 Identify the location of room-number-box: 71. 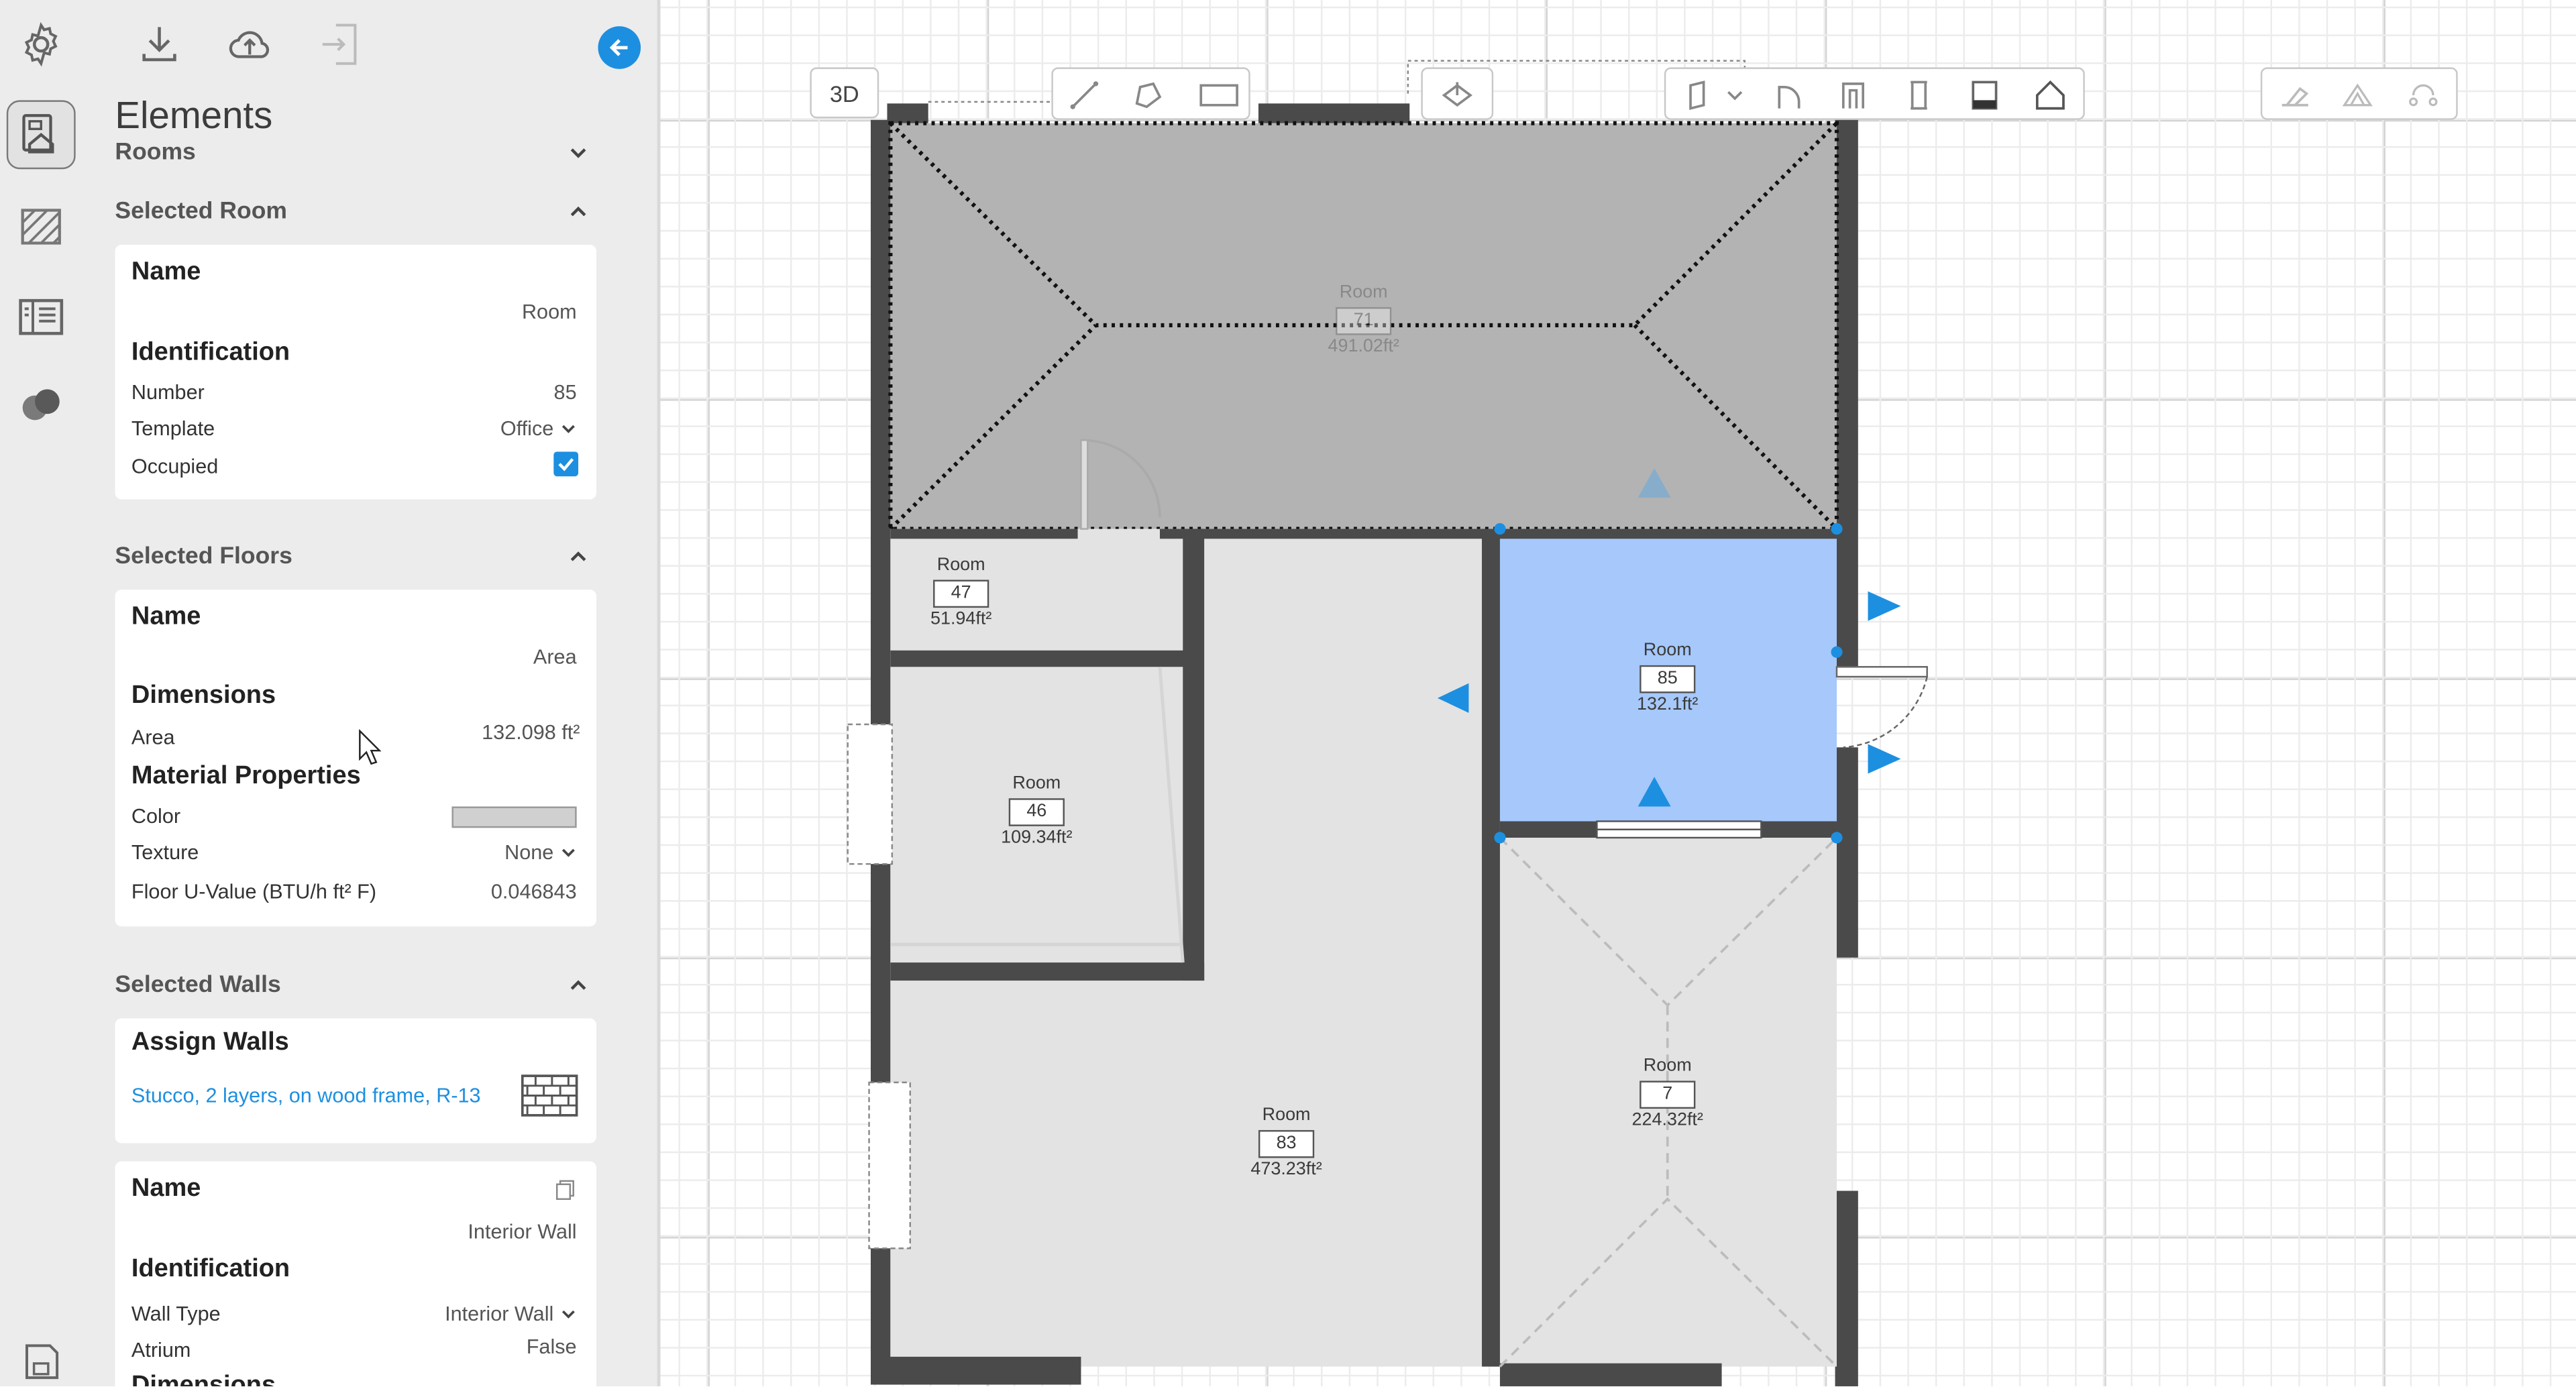
(1364, 321).